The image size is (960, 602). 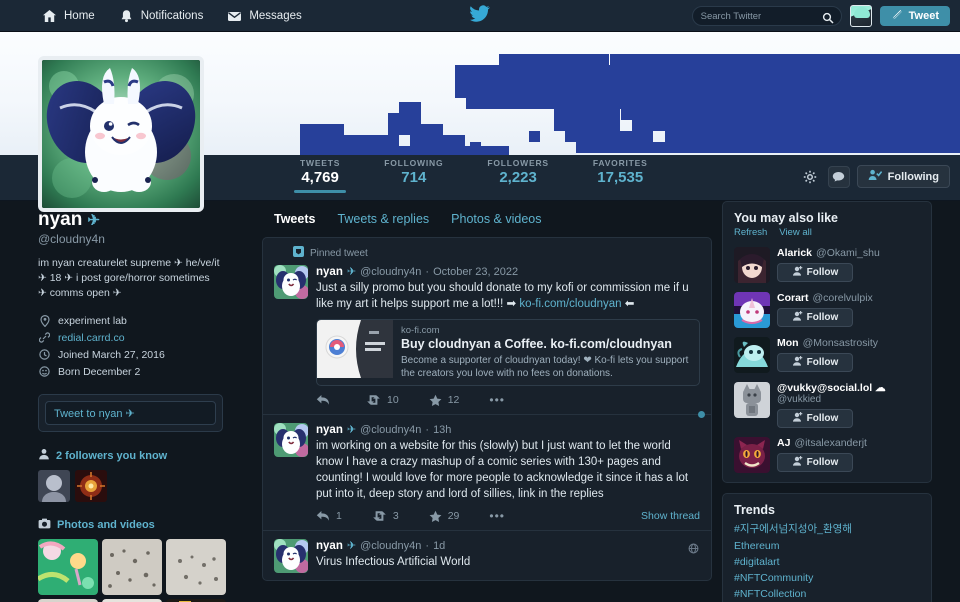 What do you see at coordinates (329, 271) in the screenshot?
I see `tweet-author-name: nyan` at bounding box center [329, 271].